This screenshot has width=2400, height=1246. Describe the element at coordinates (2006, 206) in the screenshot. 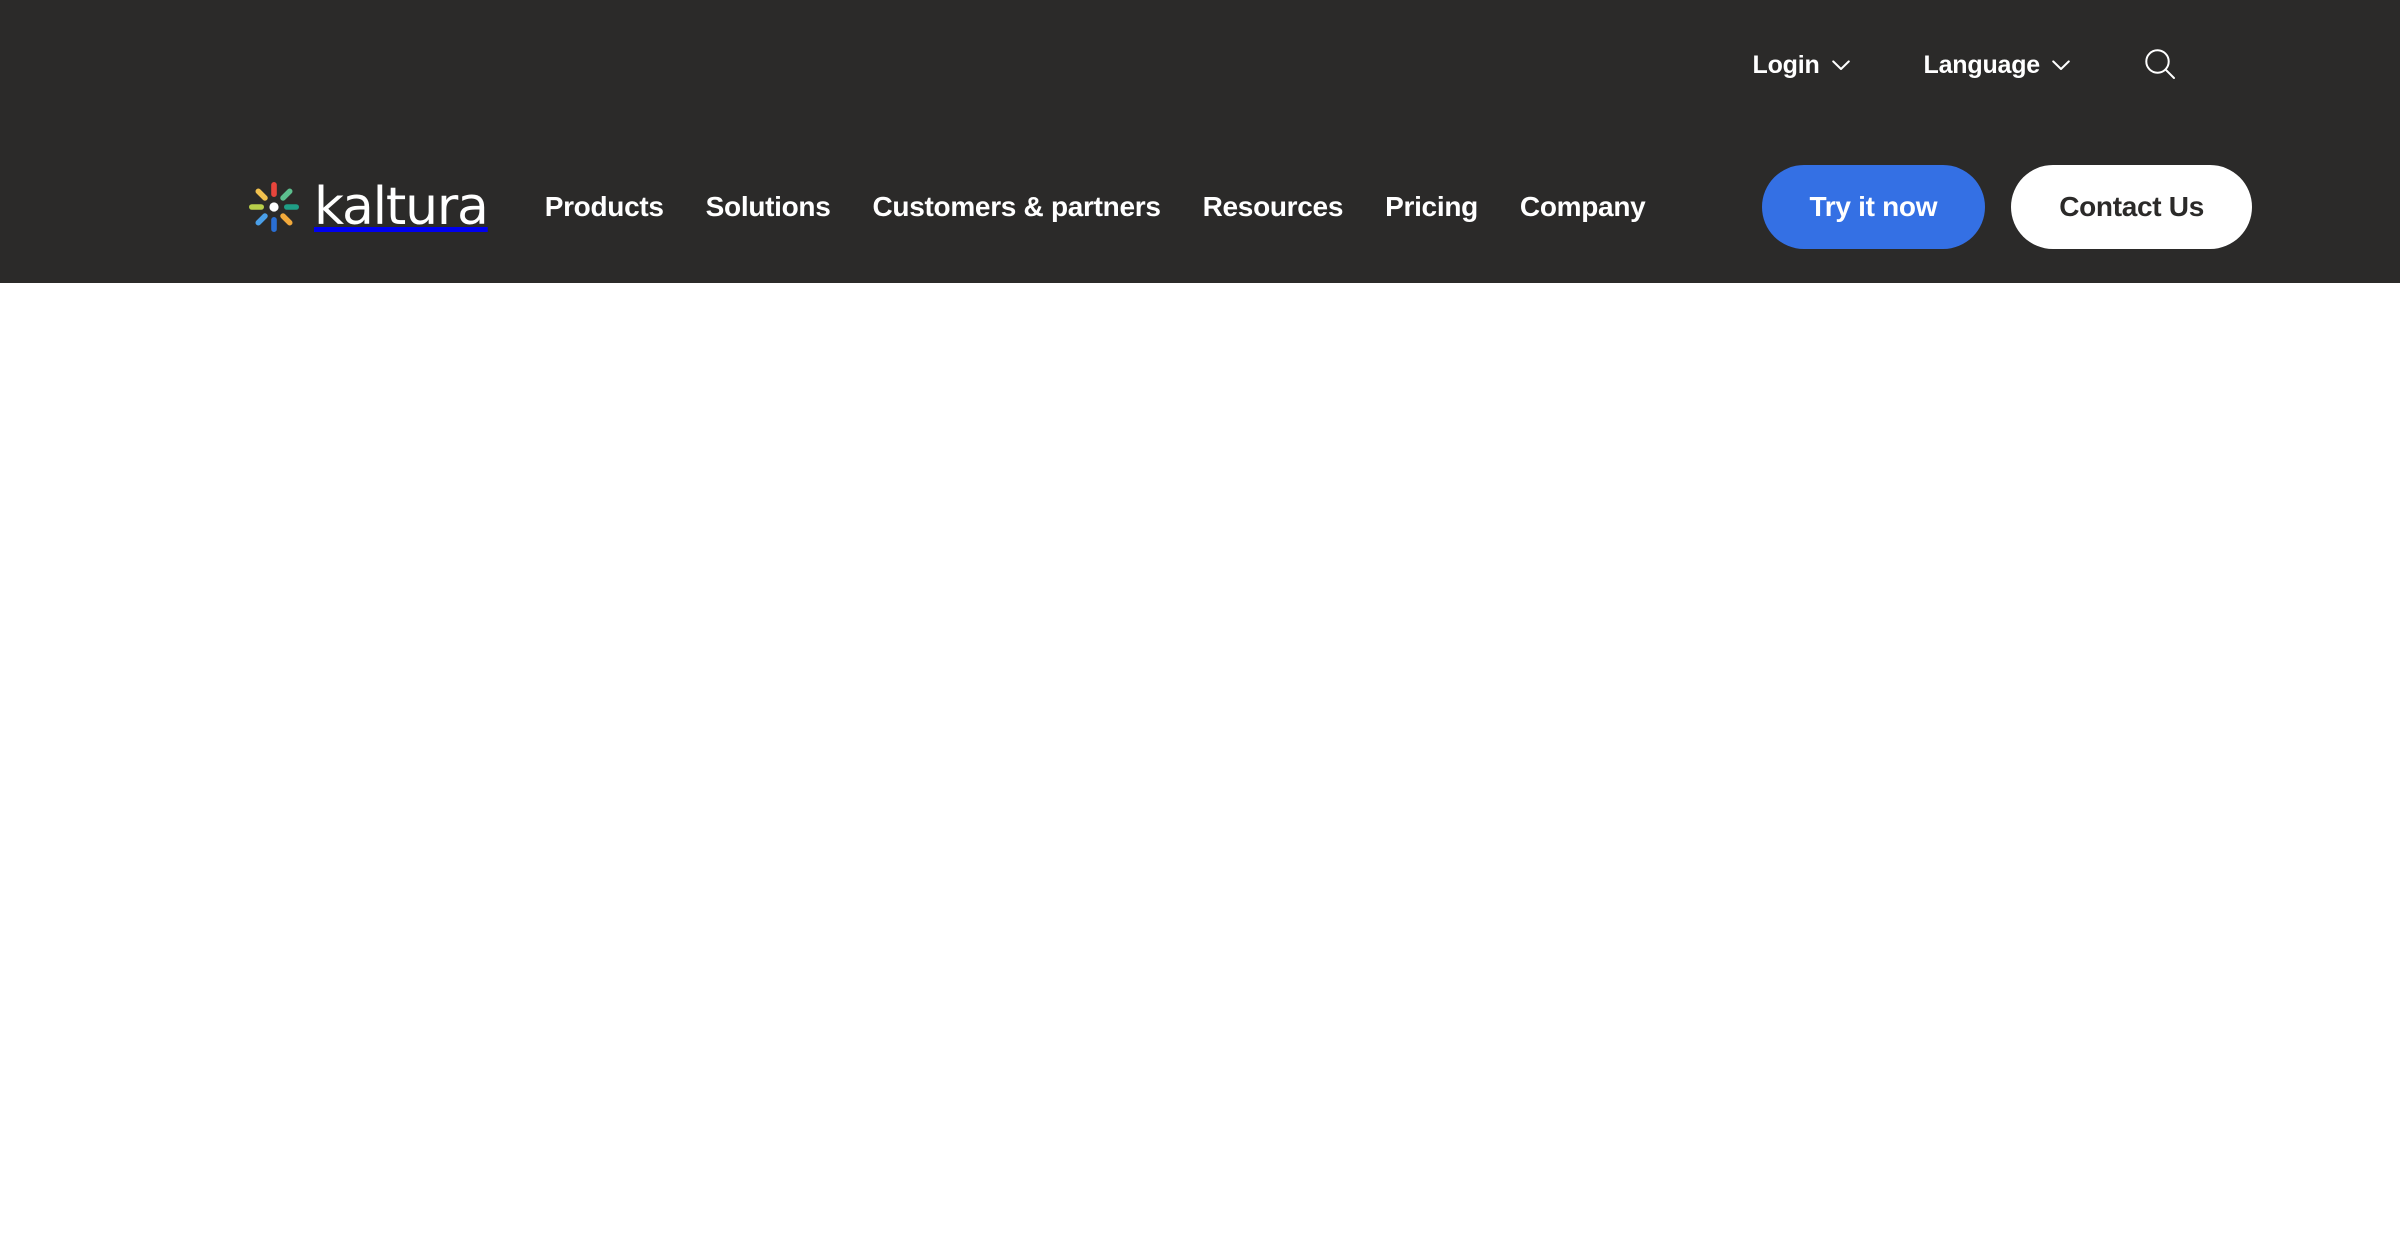

I see `header-cta-group: Try it now Contact Us` at that location.